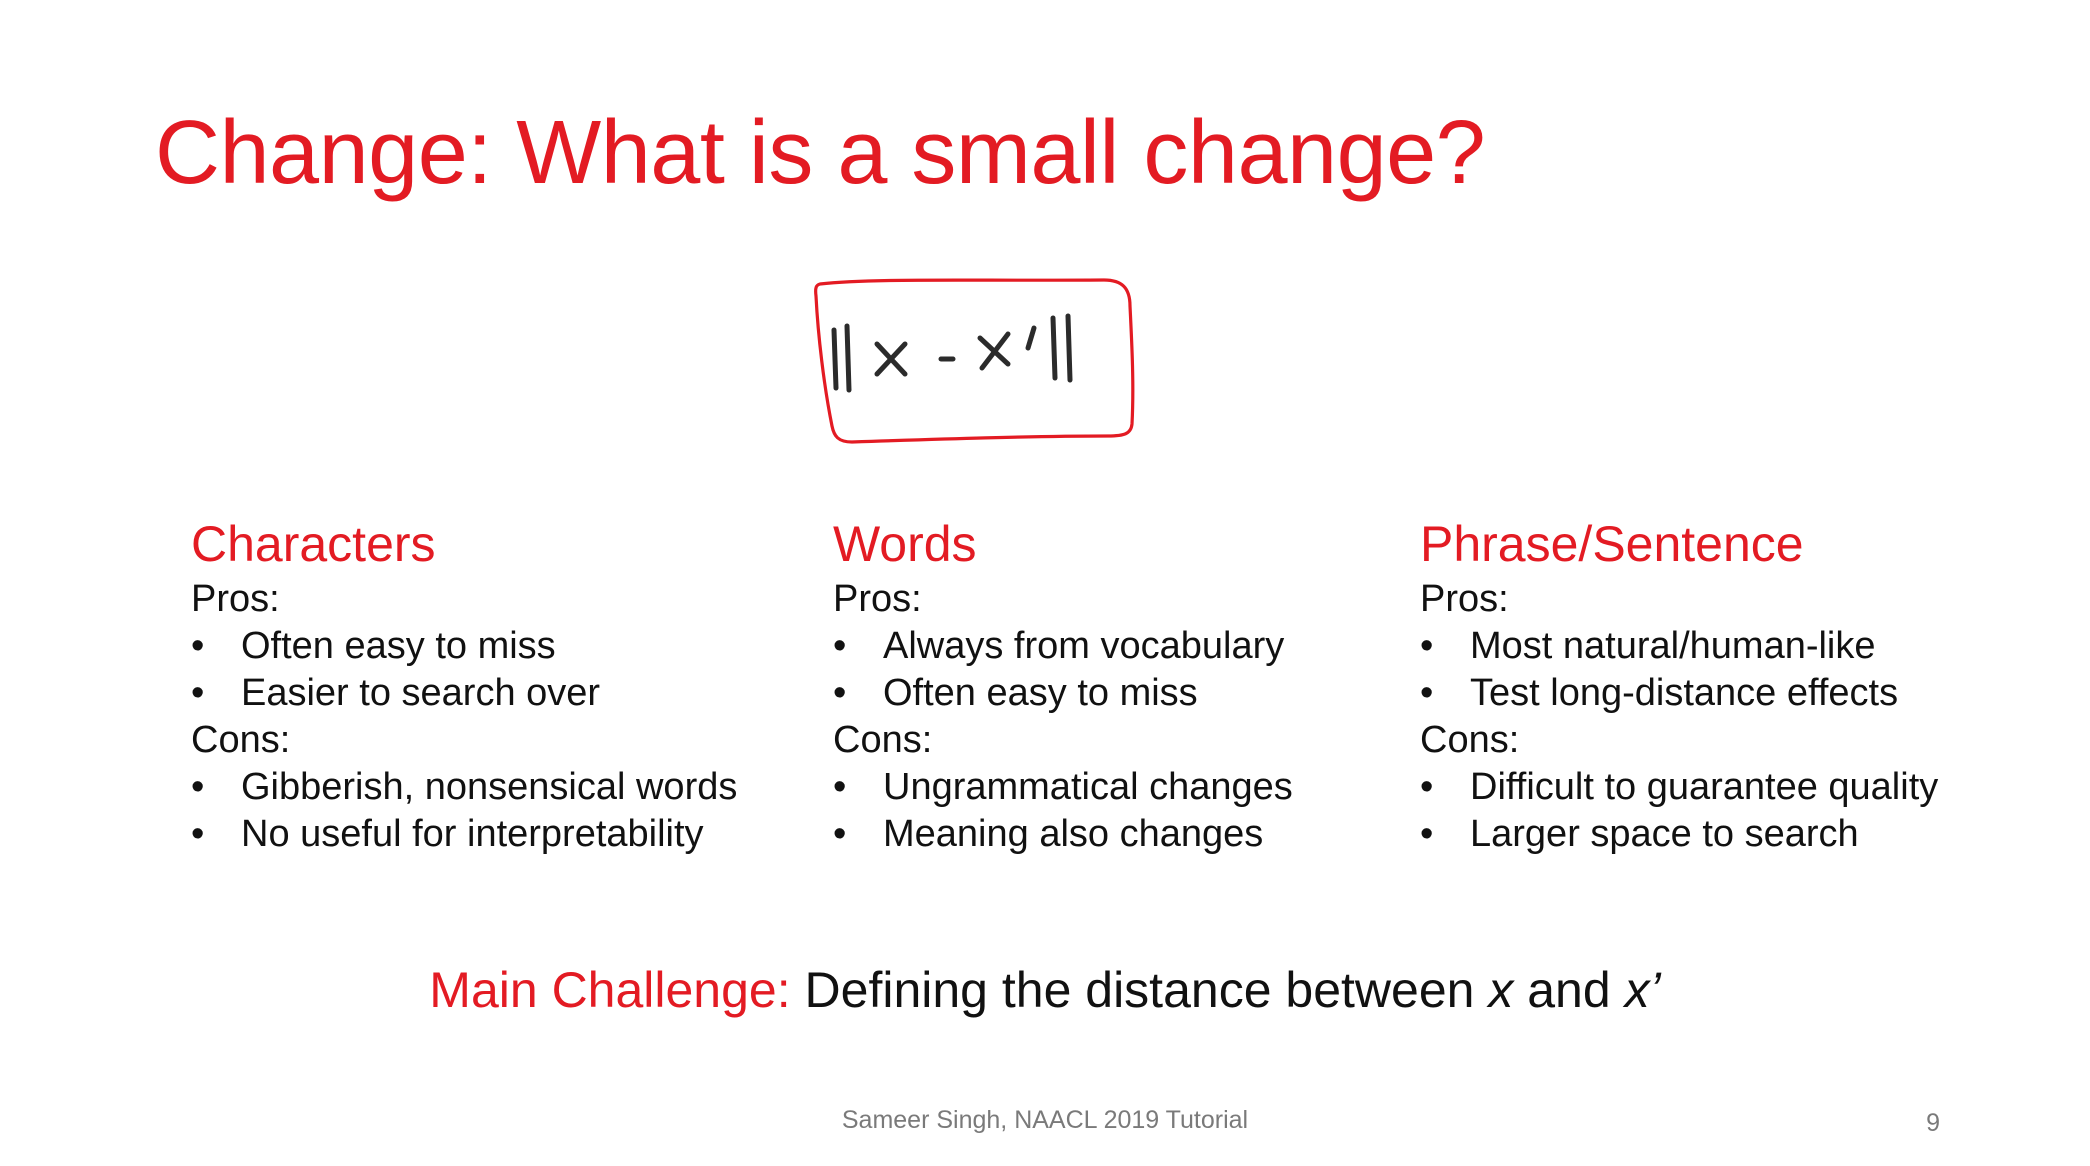 The height and width of the screenshot is (1166, 2090). What do you see at coordinates (1569, 990) in the screenshot?
I see `challenge-and: and` at bounding box center [1569, 990].